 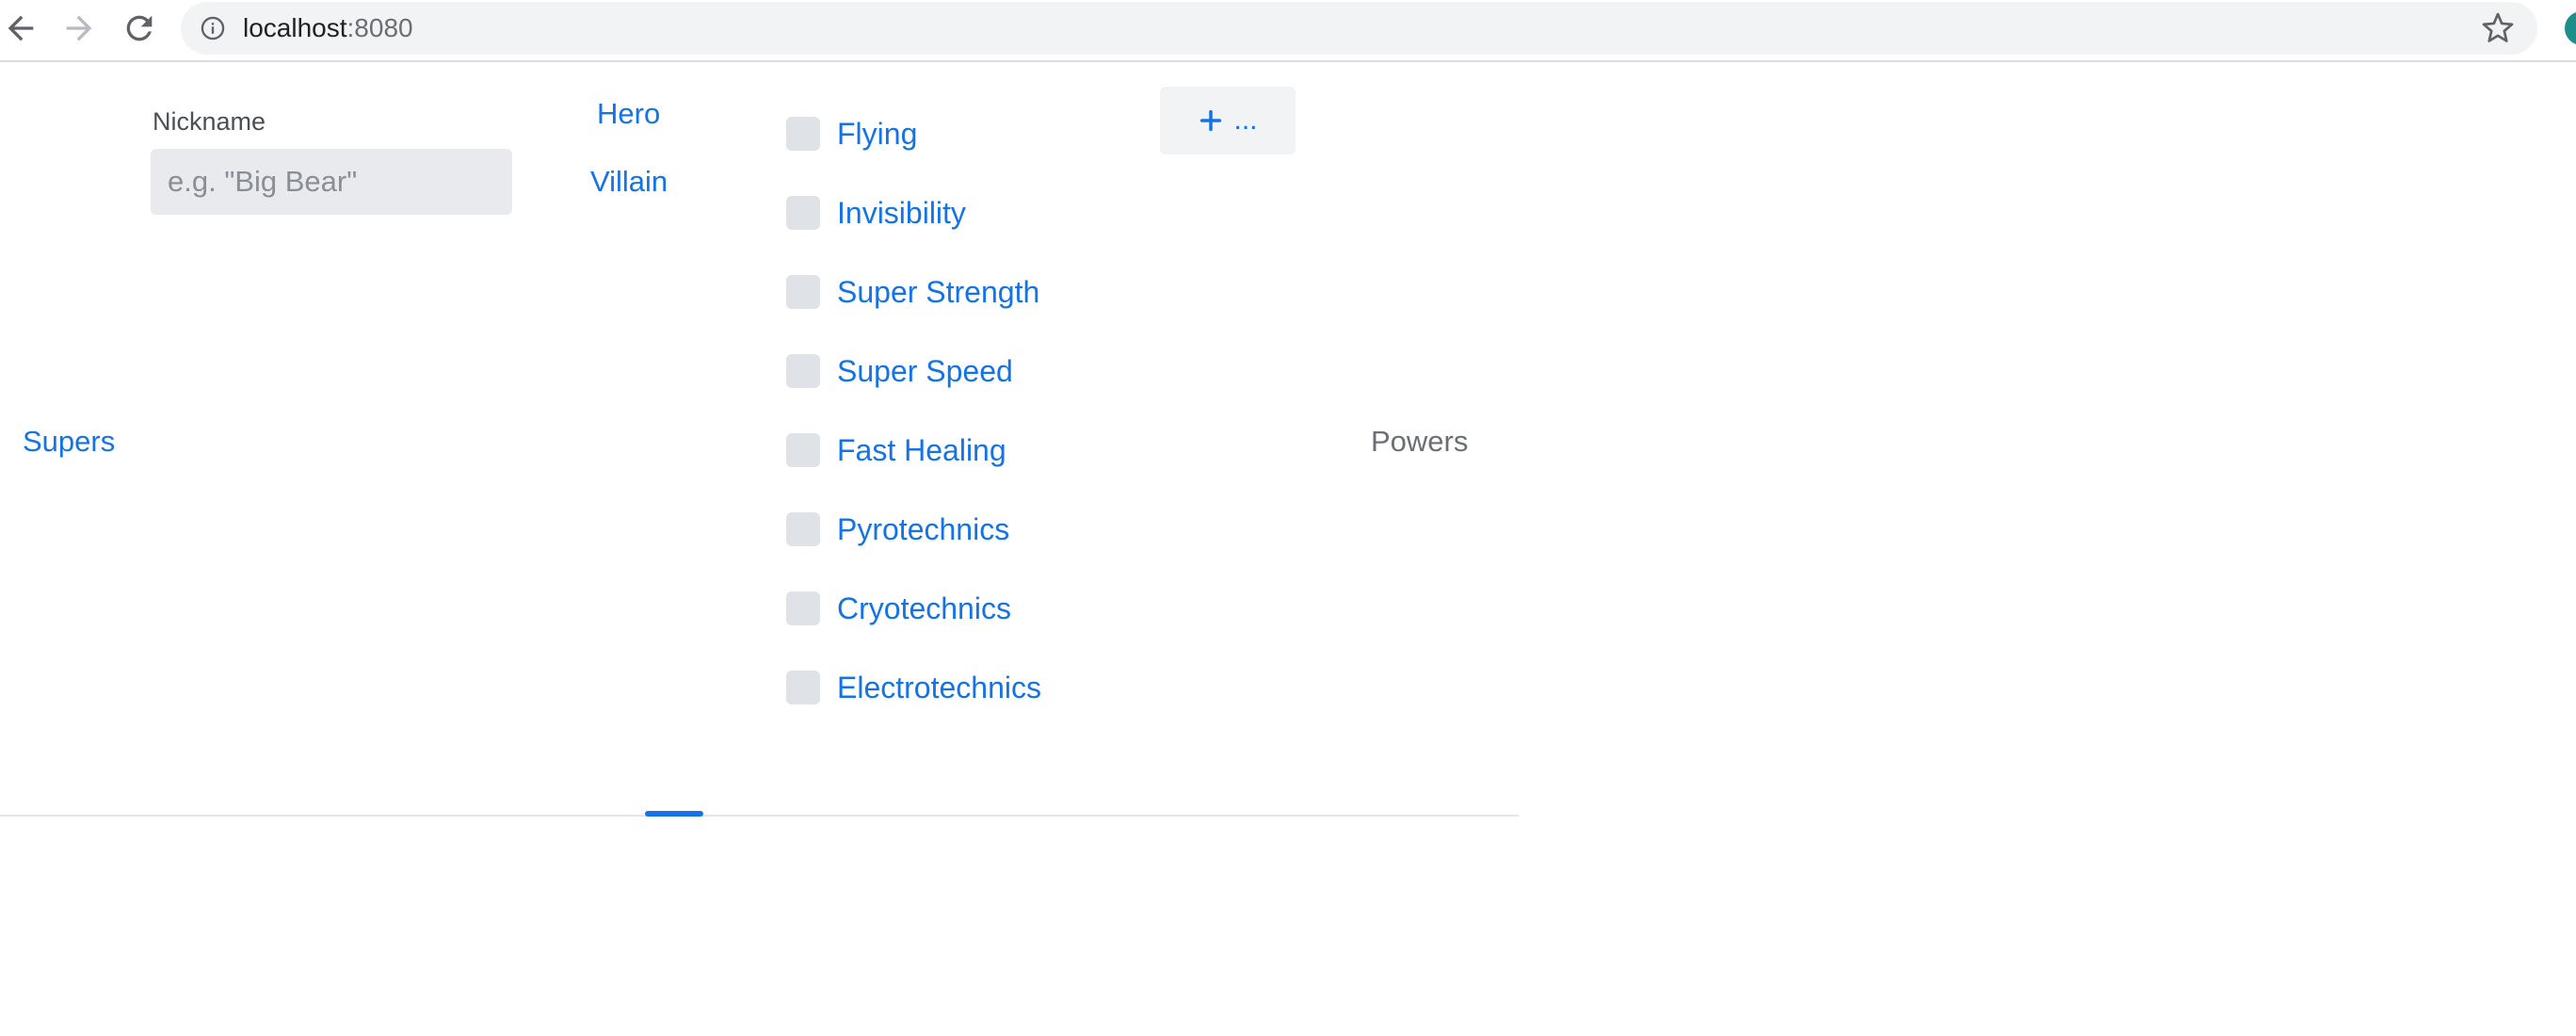 What do you see at coordinates (2498, 28) in the screenshot?
I see `bookmark-star-icon` at bounding box center [2498, 28].